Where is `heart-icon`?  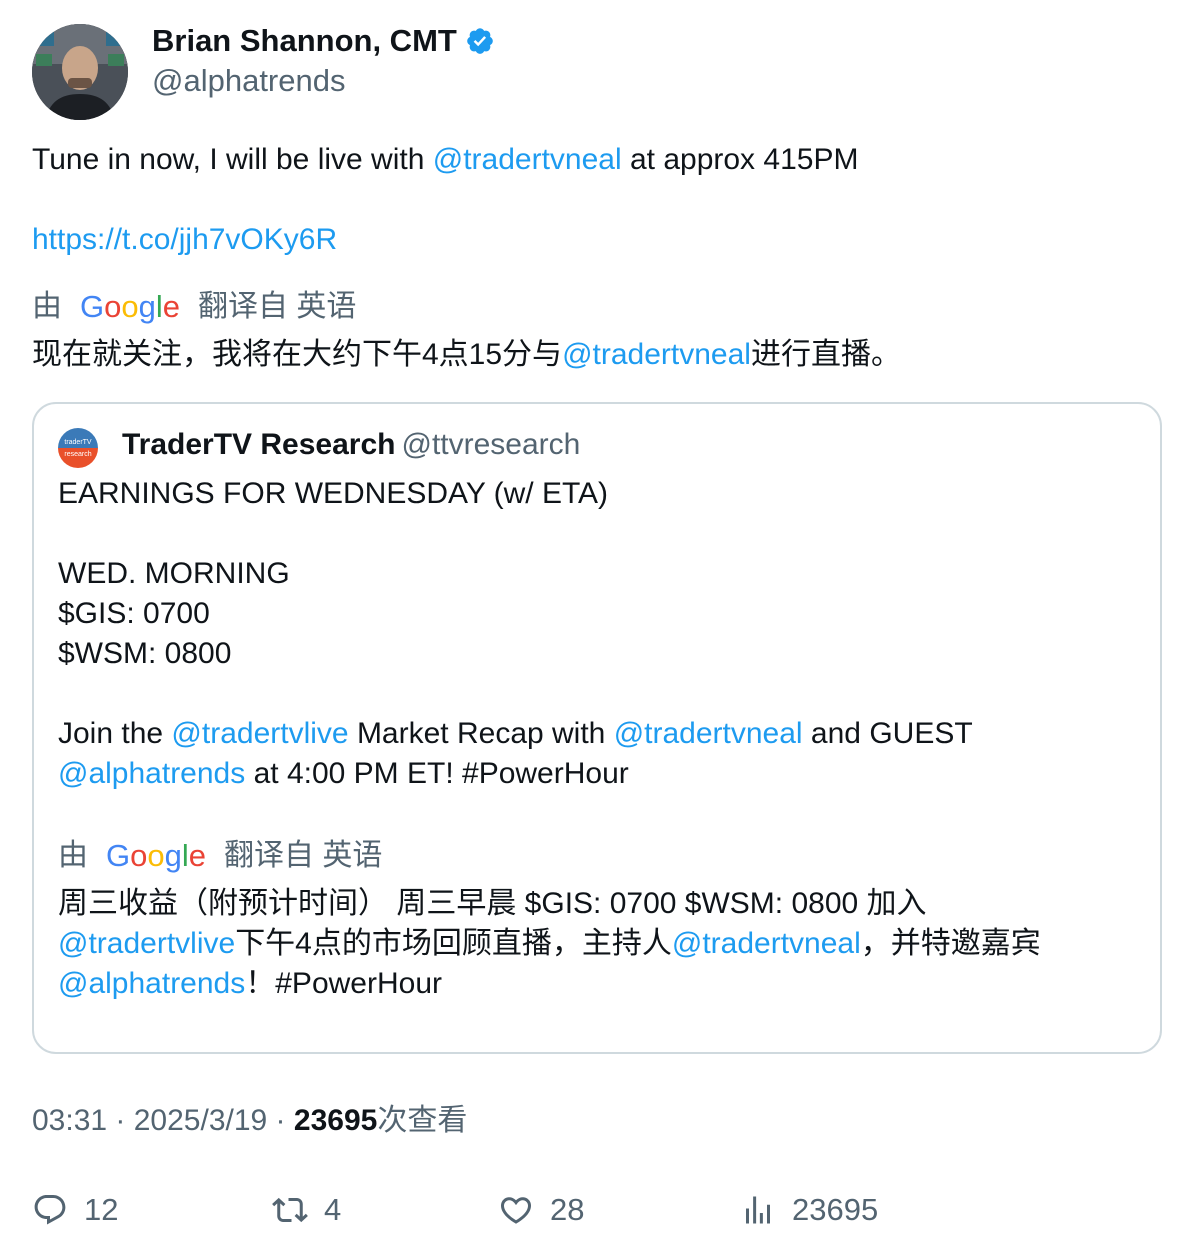
heart-icon is located at coordinates (516, 1210).